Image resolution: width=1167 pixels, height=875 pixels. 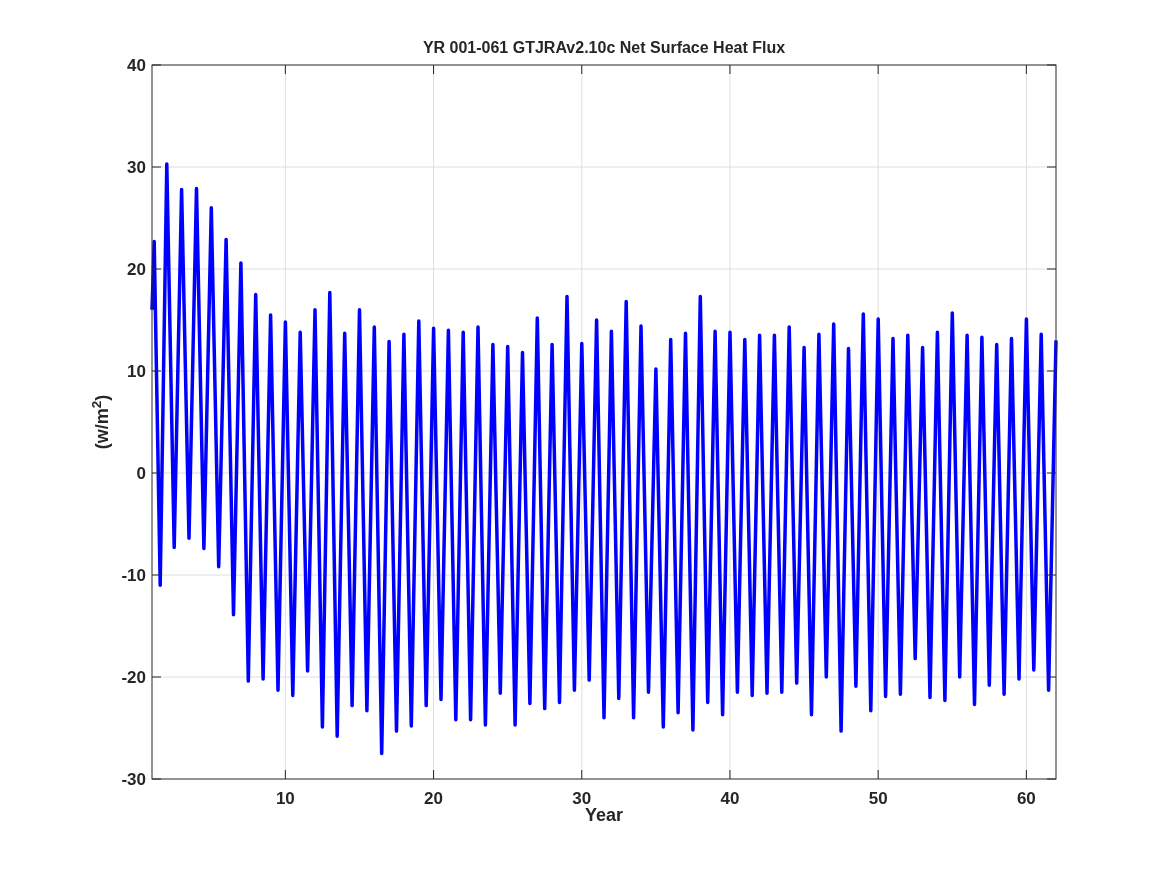 What do you see at coordinates (136, 65) in the screenshot?
I see `y-tick-label: 40` at bounding box center [136, 65].